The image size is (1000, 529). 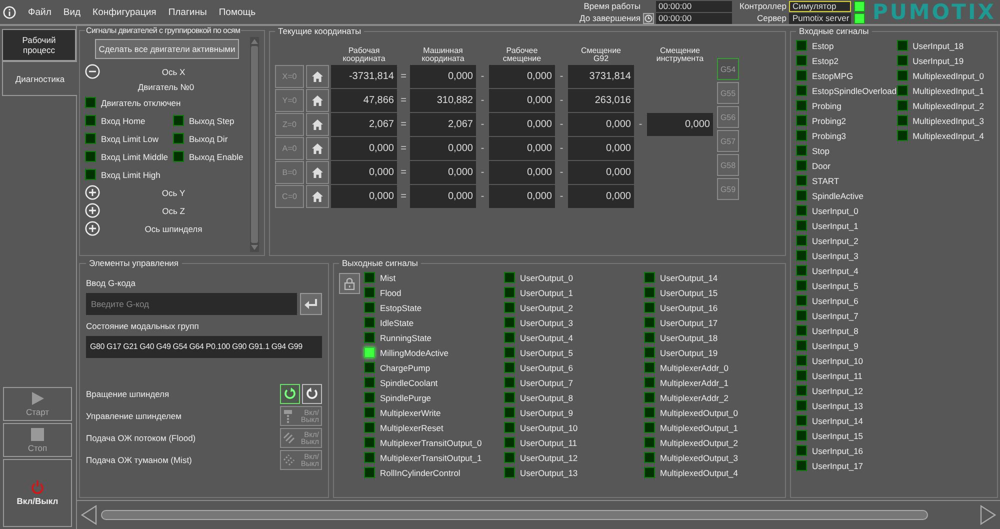 I want to click on menu-item: Вид, so click(x=72, y=12).